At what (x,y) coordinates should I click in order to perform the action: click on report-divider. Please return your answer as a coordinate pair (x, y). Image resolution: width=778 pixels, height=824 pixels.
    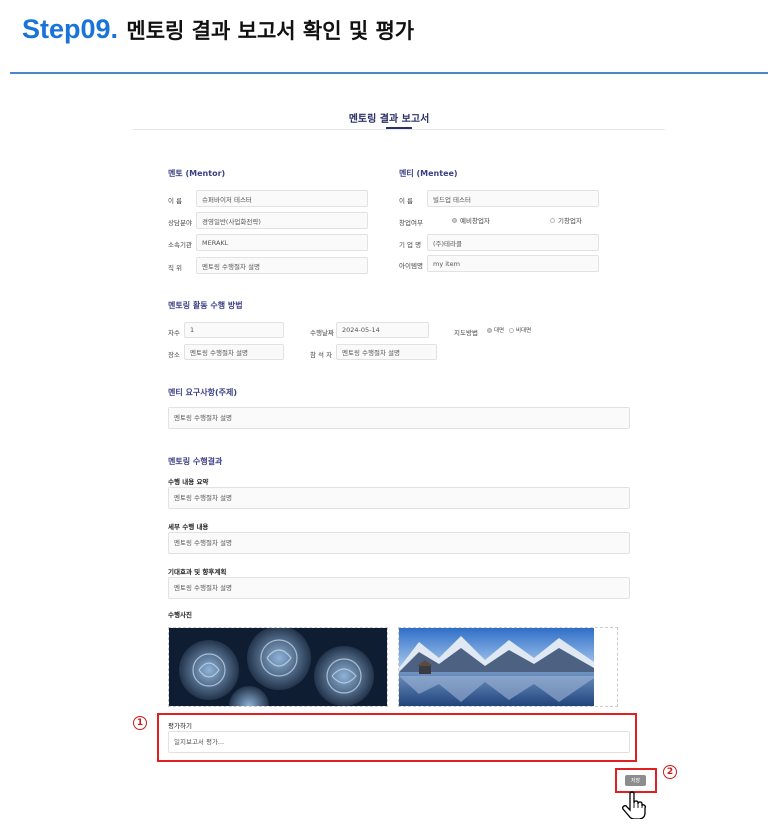
    Looking at the image, I should click on (399, 129).